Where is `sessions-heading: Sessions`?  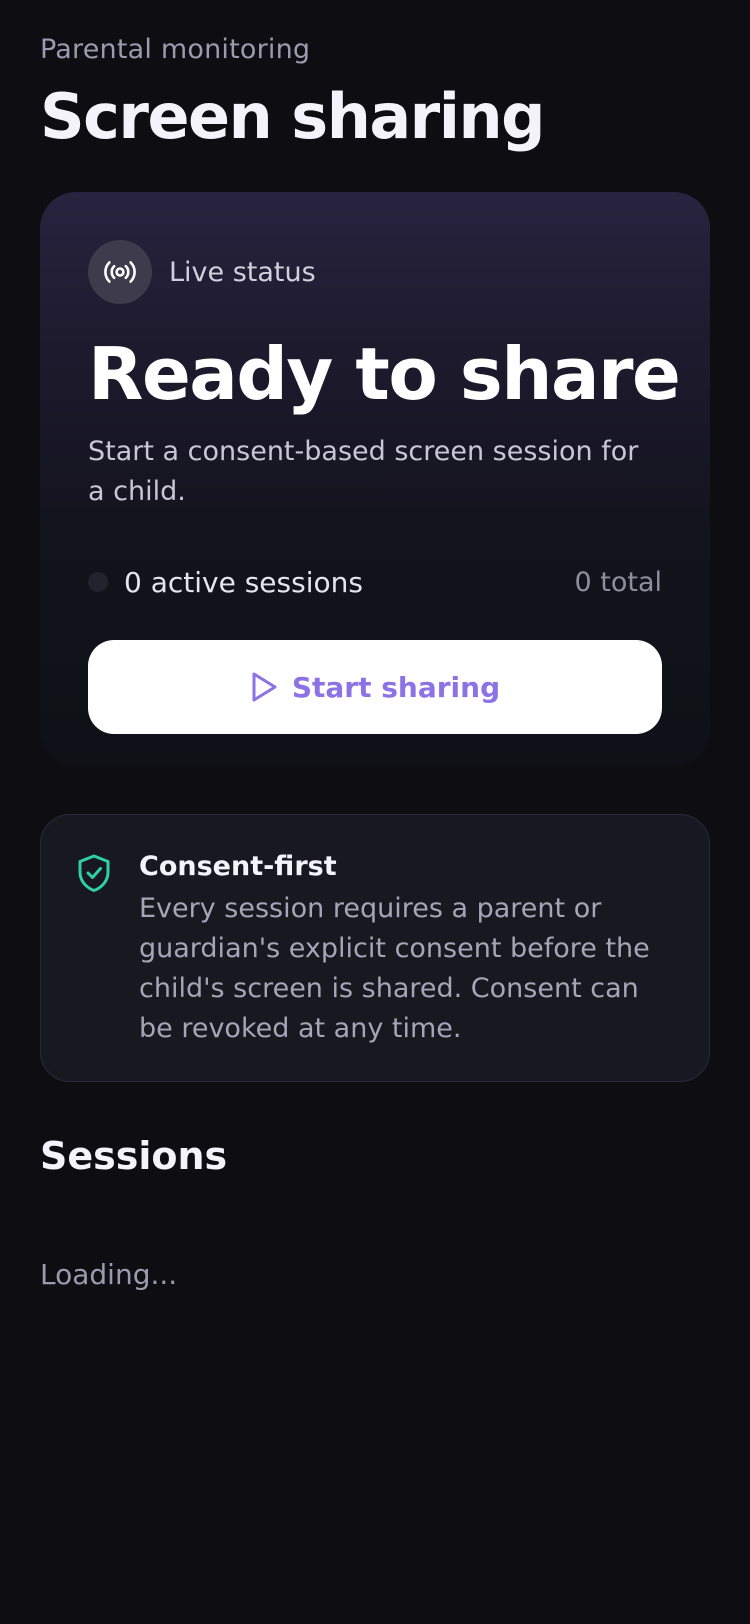 sessions-heading: Sessions is located at coordinates (134, 1156).